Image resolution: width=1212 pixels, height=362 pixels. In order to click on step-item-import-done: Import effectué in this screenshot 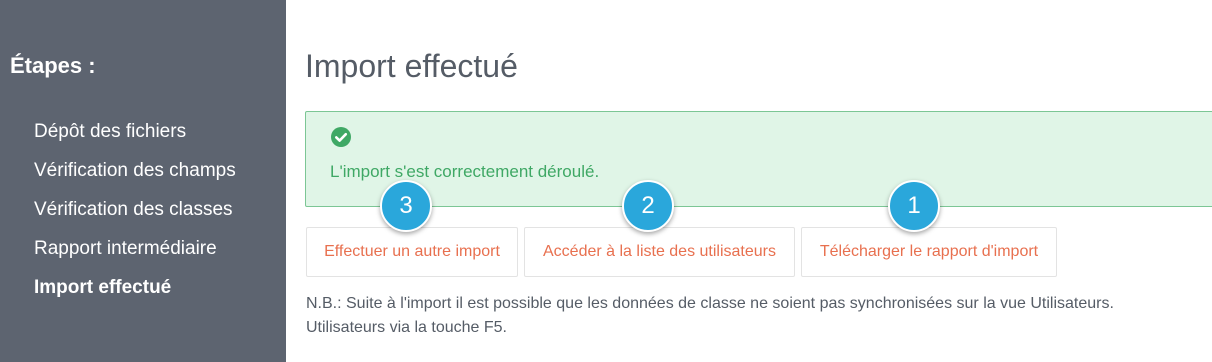, I will do `click(135, 295)`.